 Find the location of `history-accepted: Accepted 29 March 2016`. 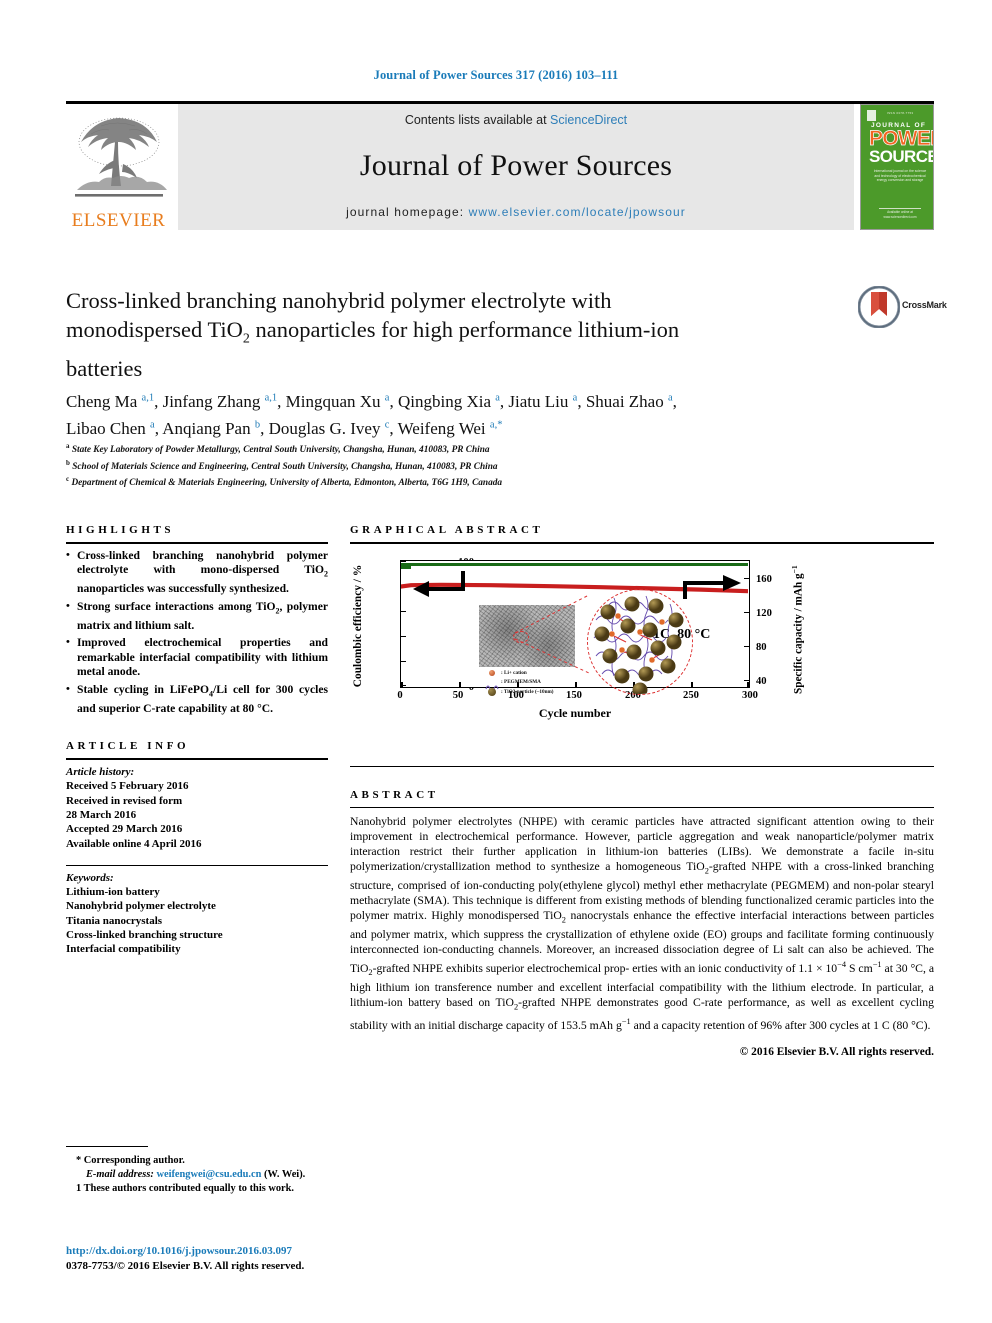

history-accepted: Accepted 29 March 2016 is located at coordinates (124, 829).